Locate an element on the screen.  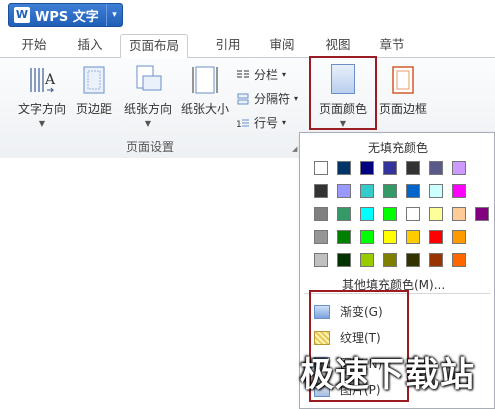
tab-review: 审阅 is located at coordinates (282, 46).